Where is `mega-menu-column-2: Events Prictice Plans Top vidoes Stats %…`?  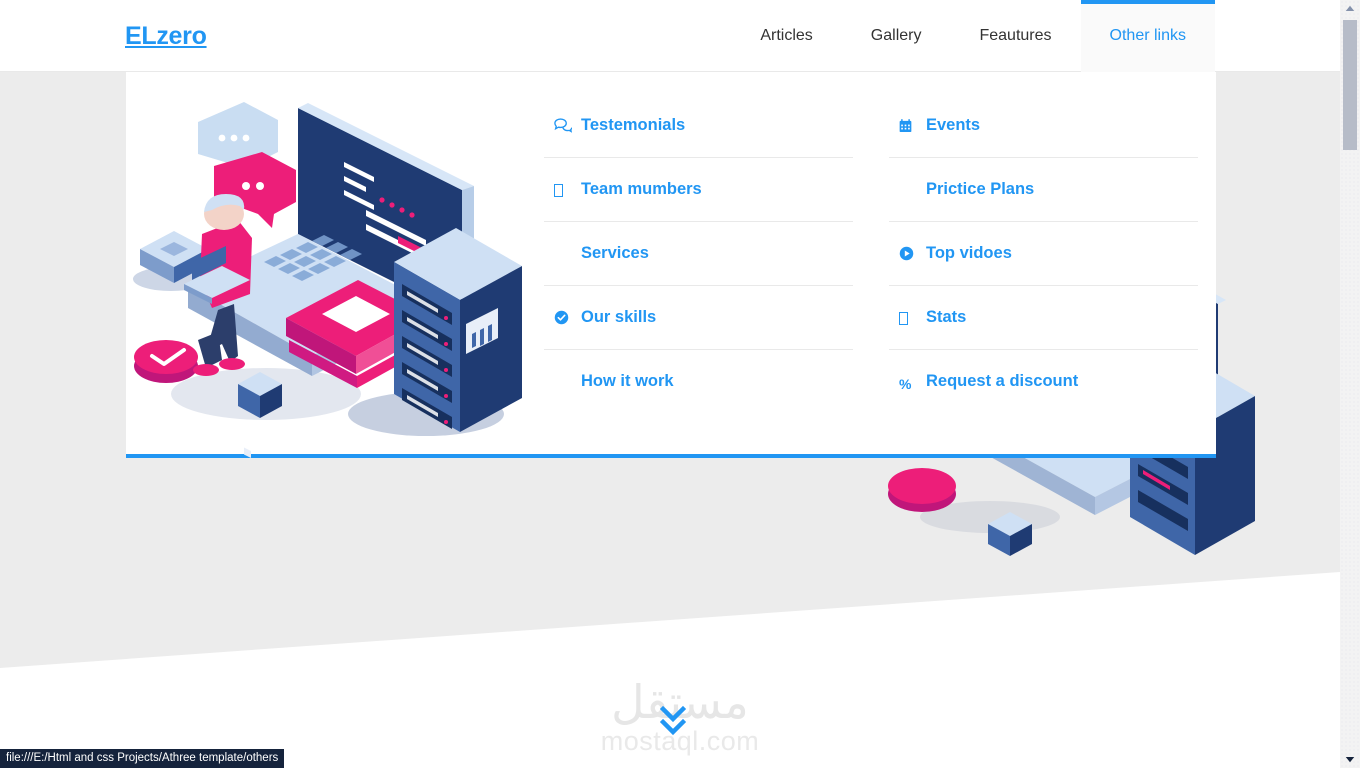 mega-menu-column-2: Events Prictice Plans Top vidoes Stats %… is located at coordinates (1043, 274).